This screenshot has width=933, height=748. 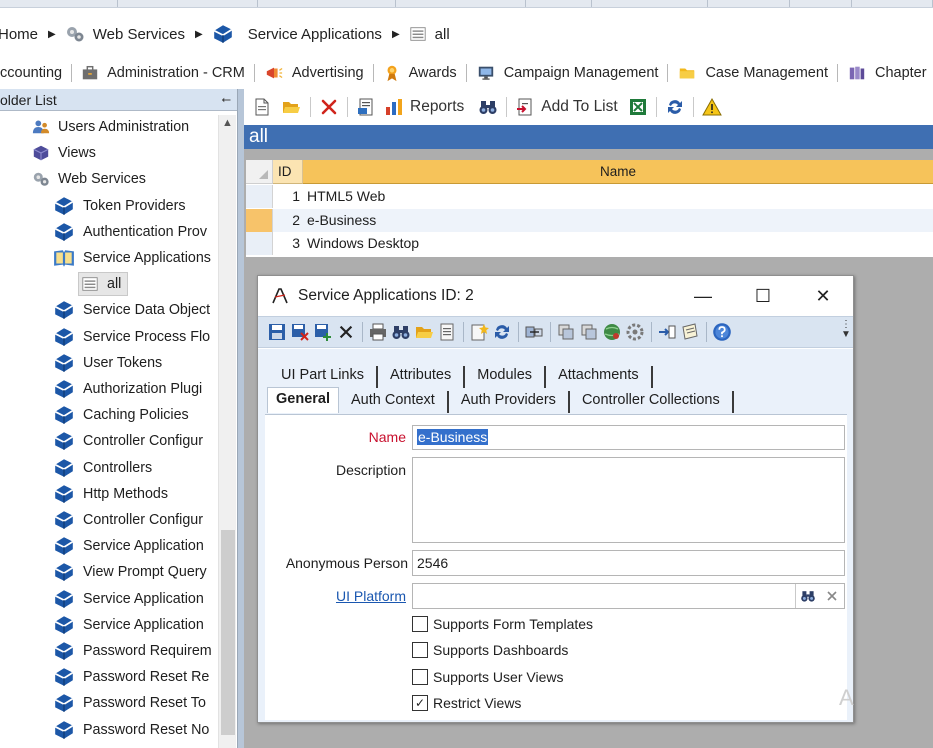 What do you see at coordinates (227, 431) in the screenshot?
I see `folder-list-scrollbar: ▲` at bounding box center [227, 431].